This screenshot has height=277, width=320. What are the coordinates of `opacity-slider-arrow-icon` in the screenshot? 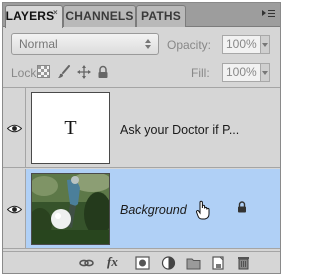 It's located at (265, 44).